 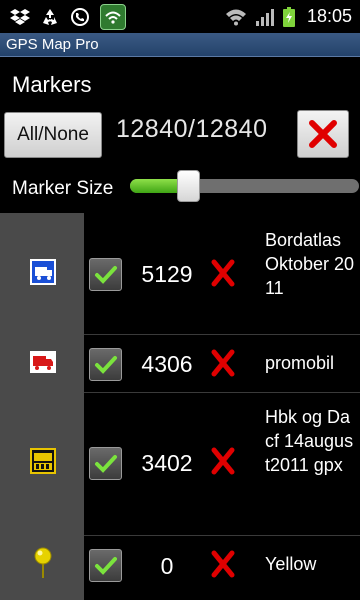 I want to click on app-title-bar: GPS Map Pro, so click(x=180, y=45).